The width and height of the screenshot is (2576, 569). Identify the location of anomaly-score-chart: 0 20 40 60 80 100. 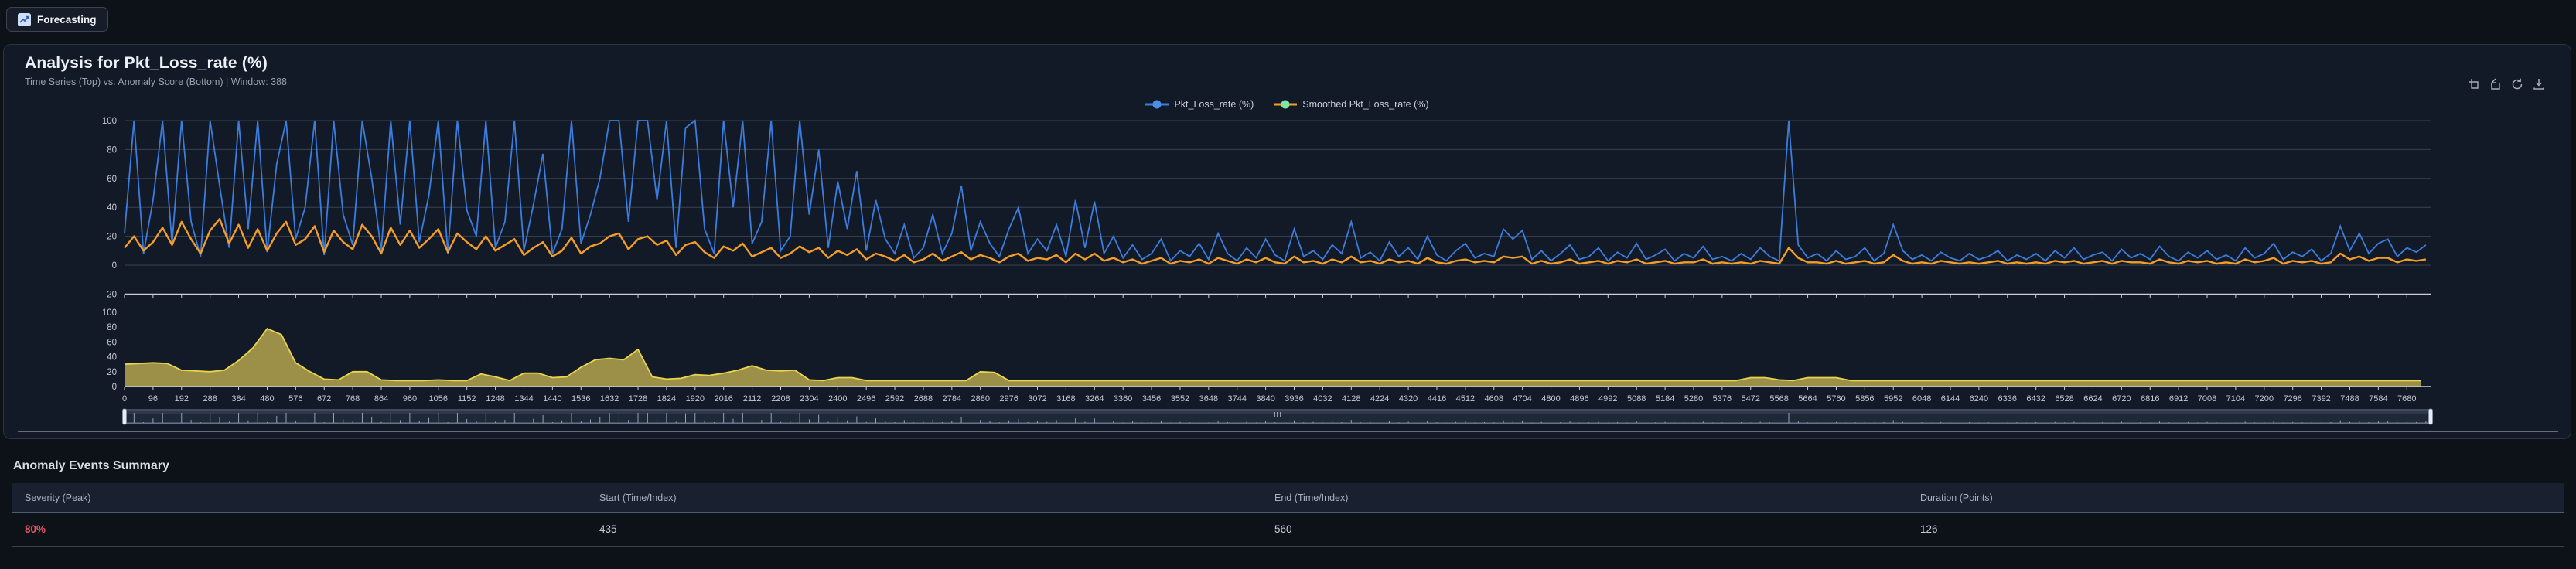
(1262, 350).